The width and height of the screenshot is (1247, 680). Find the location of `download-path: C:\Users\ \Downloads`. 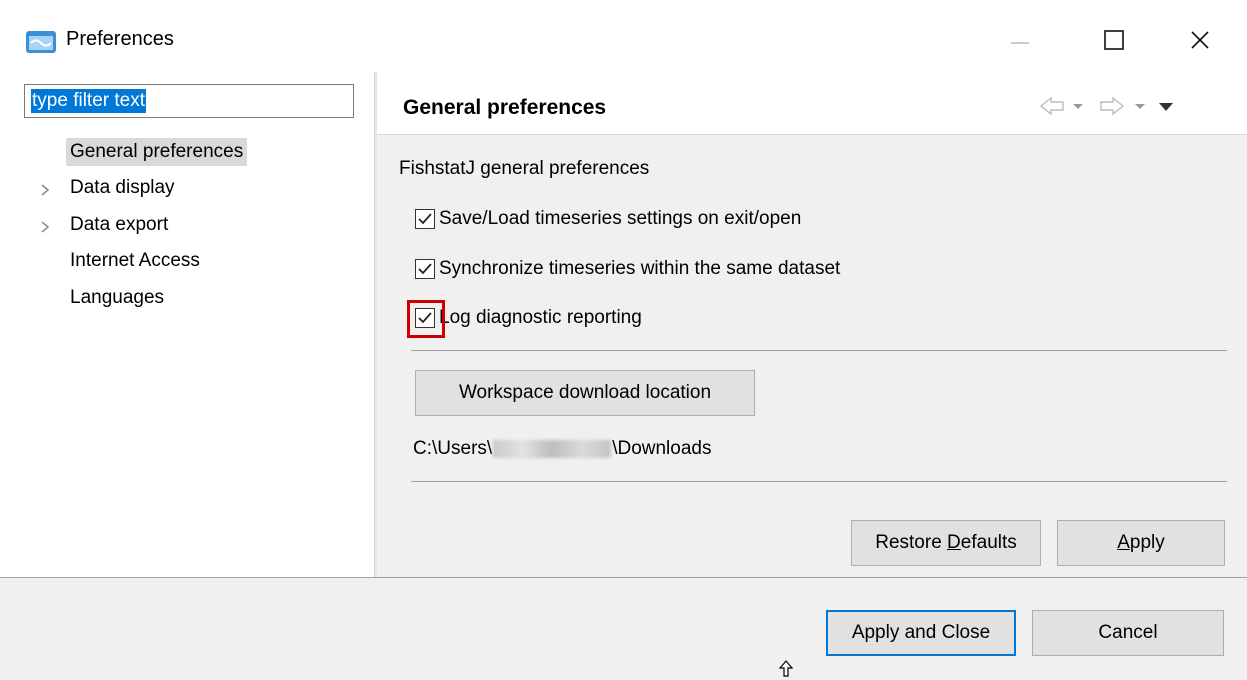

download-path: C:\Users\ \Downloads is located at coordinates (562, 449).